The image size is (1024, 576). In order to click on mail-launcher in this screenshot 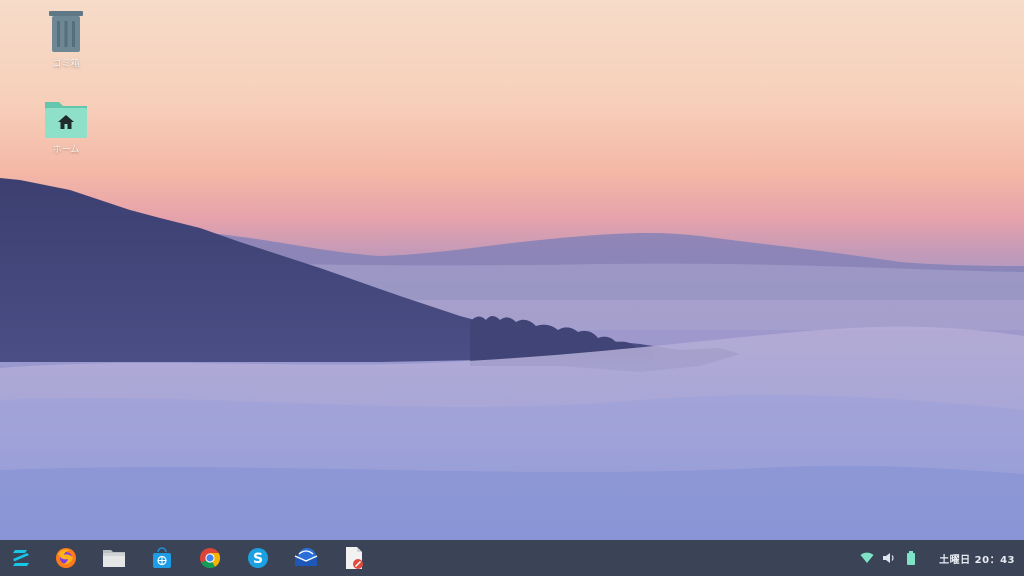, I will do `click(306, 558)`.